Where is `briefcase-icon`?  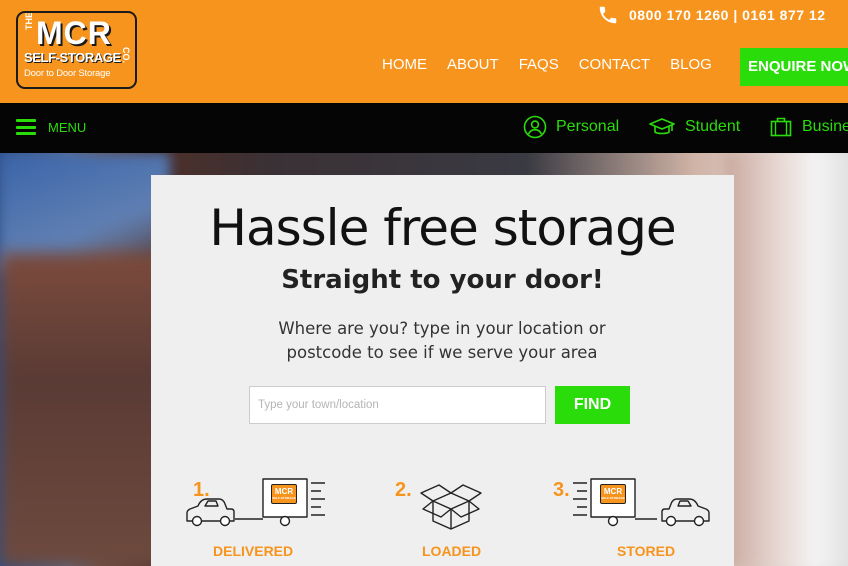 briefcase-icon is located at coordinates (781, 127).